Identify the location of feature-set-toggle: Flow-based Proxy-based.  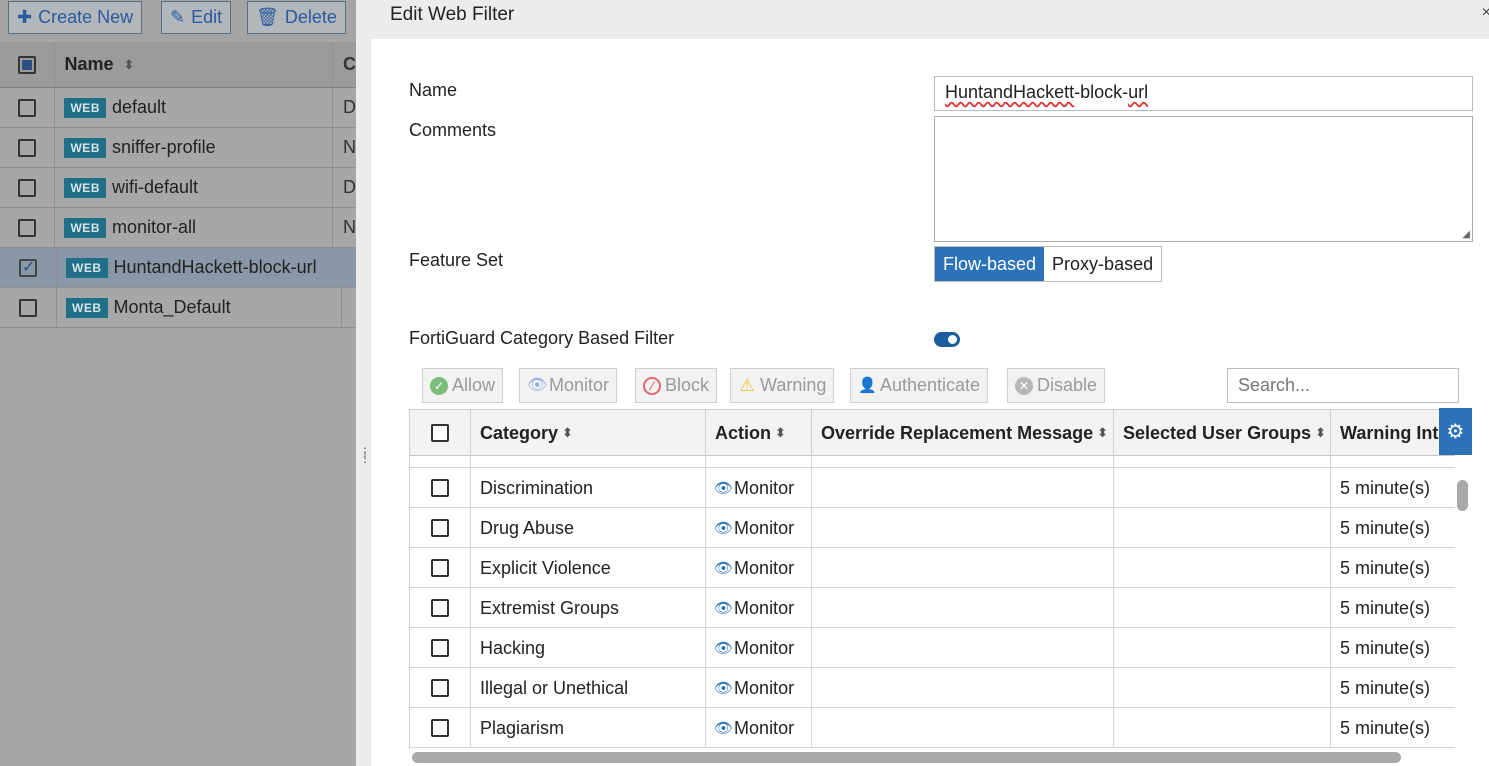
(1048, 264).